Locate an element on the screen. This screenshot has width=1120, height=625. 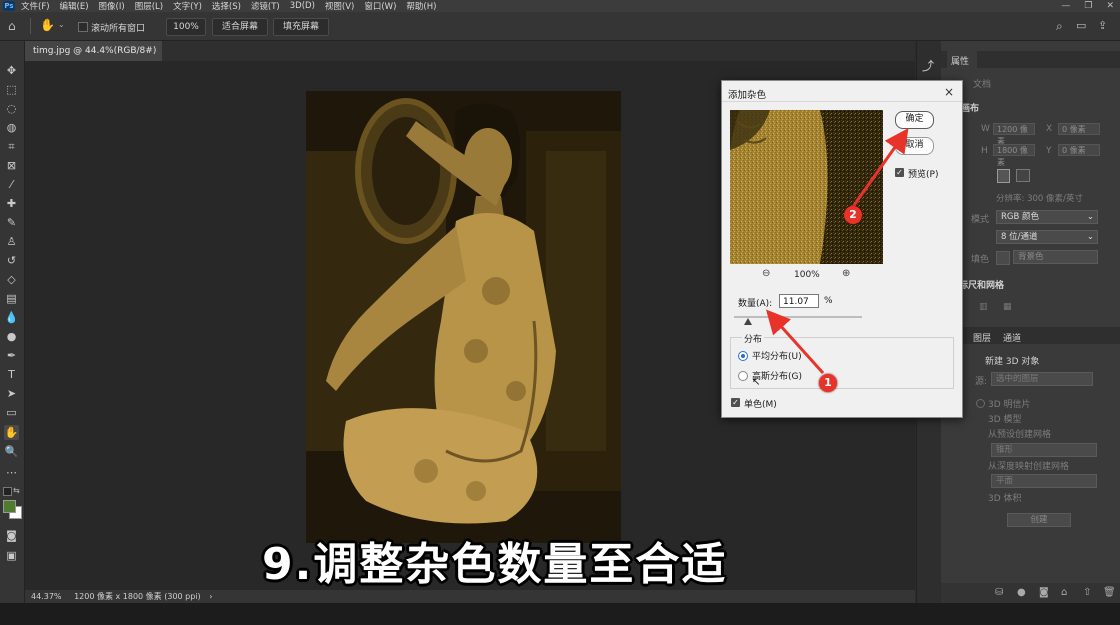
step-badge-1: 1 is located at coordinates (828, 383).